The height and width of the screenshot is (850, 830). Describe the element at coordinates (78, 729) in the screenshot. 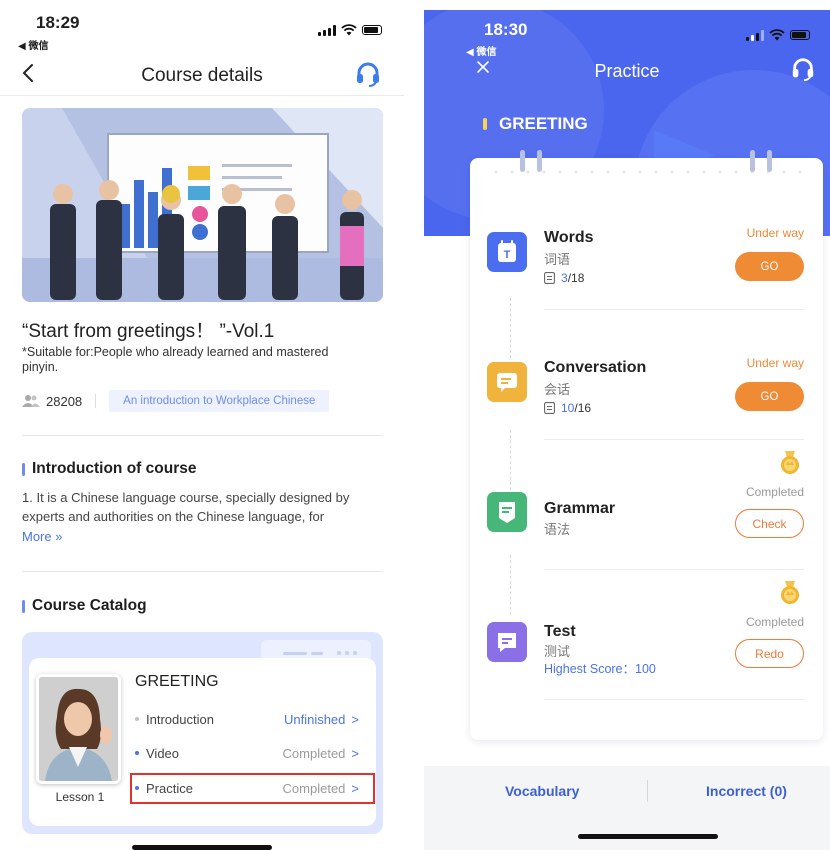

I see `lesson-thumbnail` at that location.